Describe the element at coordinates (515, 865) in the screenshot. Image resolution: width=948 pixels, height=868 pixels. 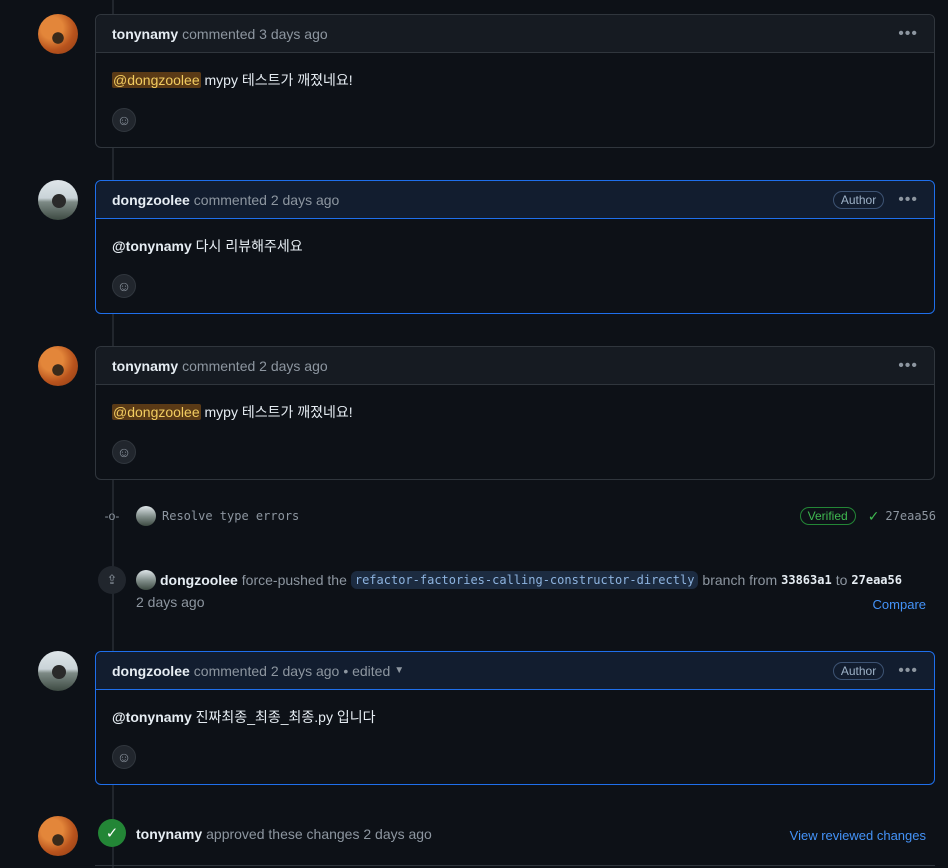
I see `divider` at that location.